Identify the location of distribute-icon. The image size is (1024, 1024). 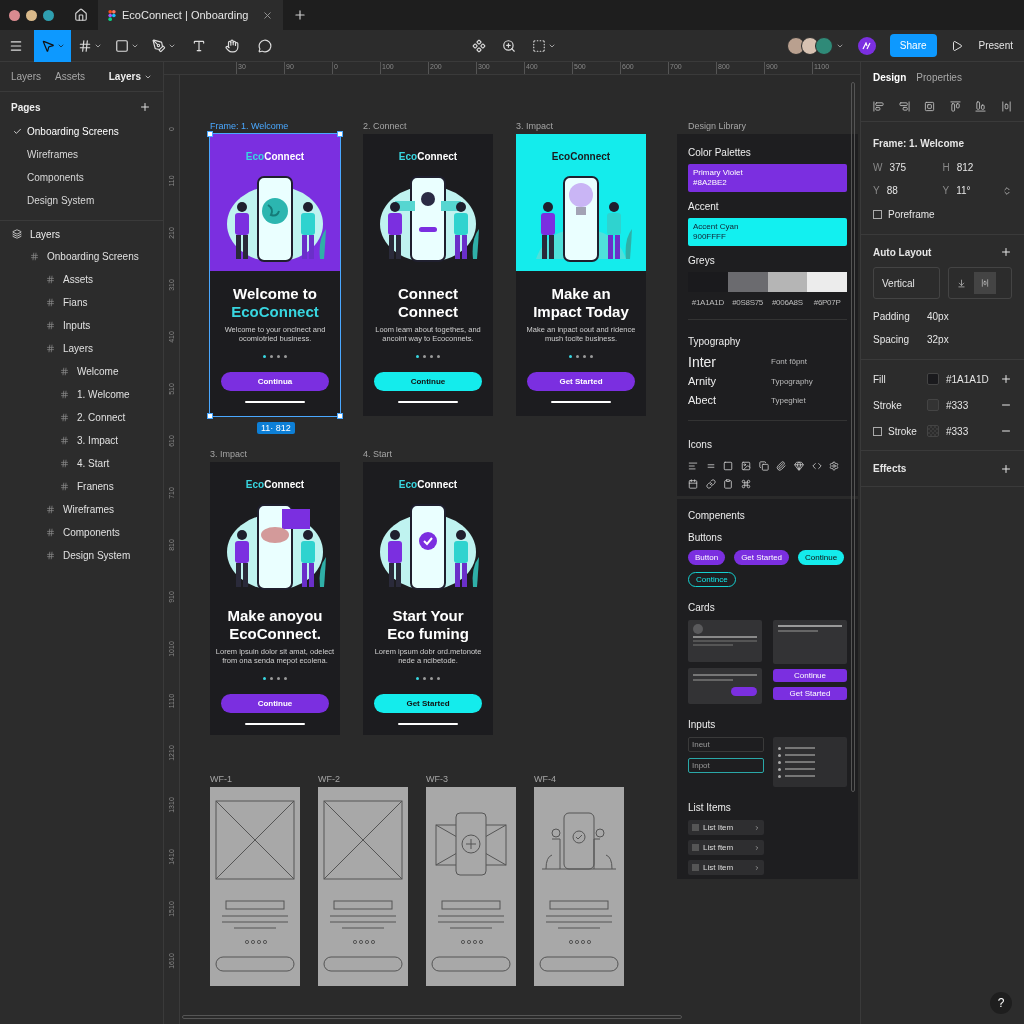
(1006, 106).